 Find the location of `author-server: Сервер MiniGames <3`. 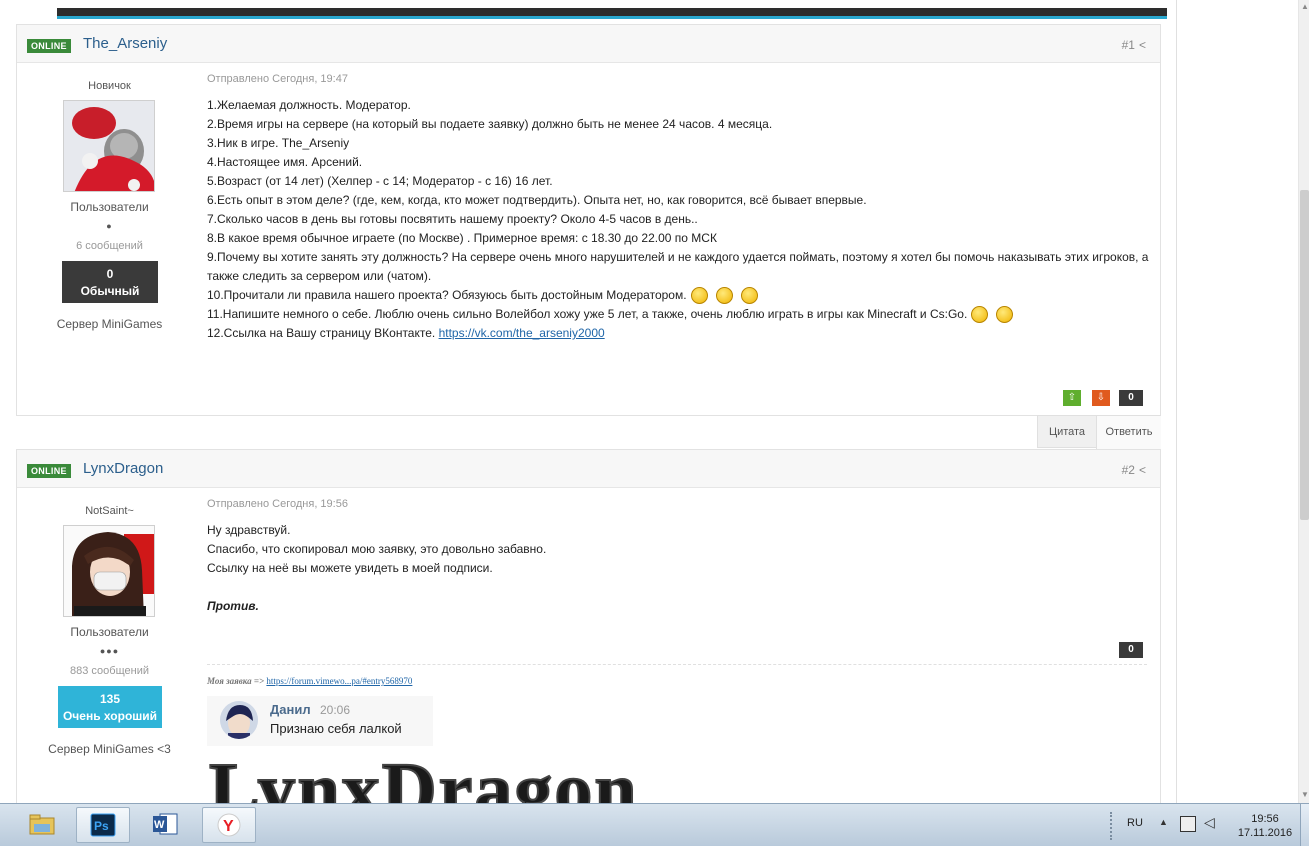

author-server: Сервер MiniGames <3 is located at coordinates (109, 749).